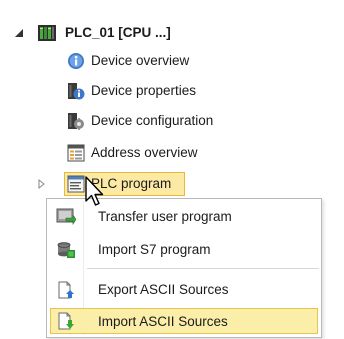 The image size is (344, 339). I want to click on menu-item-export-ascii-sources: Export ASCII Sources, so click(184, 290).